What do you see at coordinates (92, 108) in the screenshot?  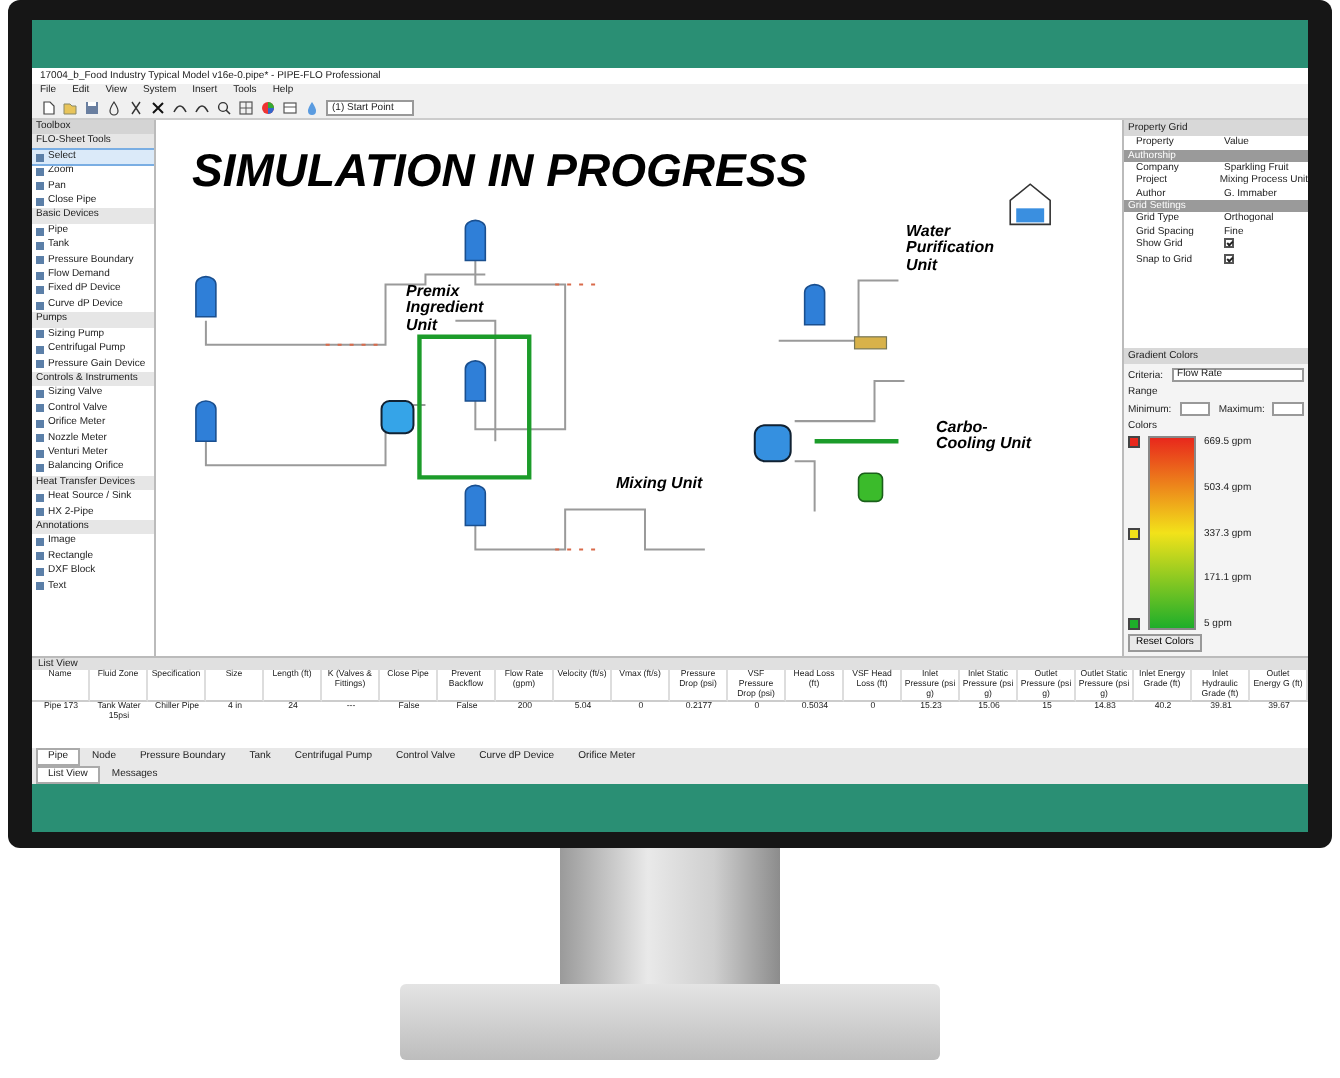 I see `save-icon` at bounding box center [92, 108].